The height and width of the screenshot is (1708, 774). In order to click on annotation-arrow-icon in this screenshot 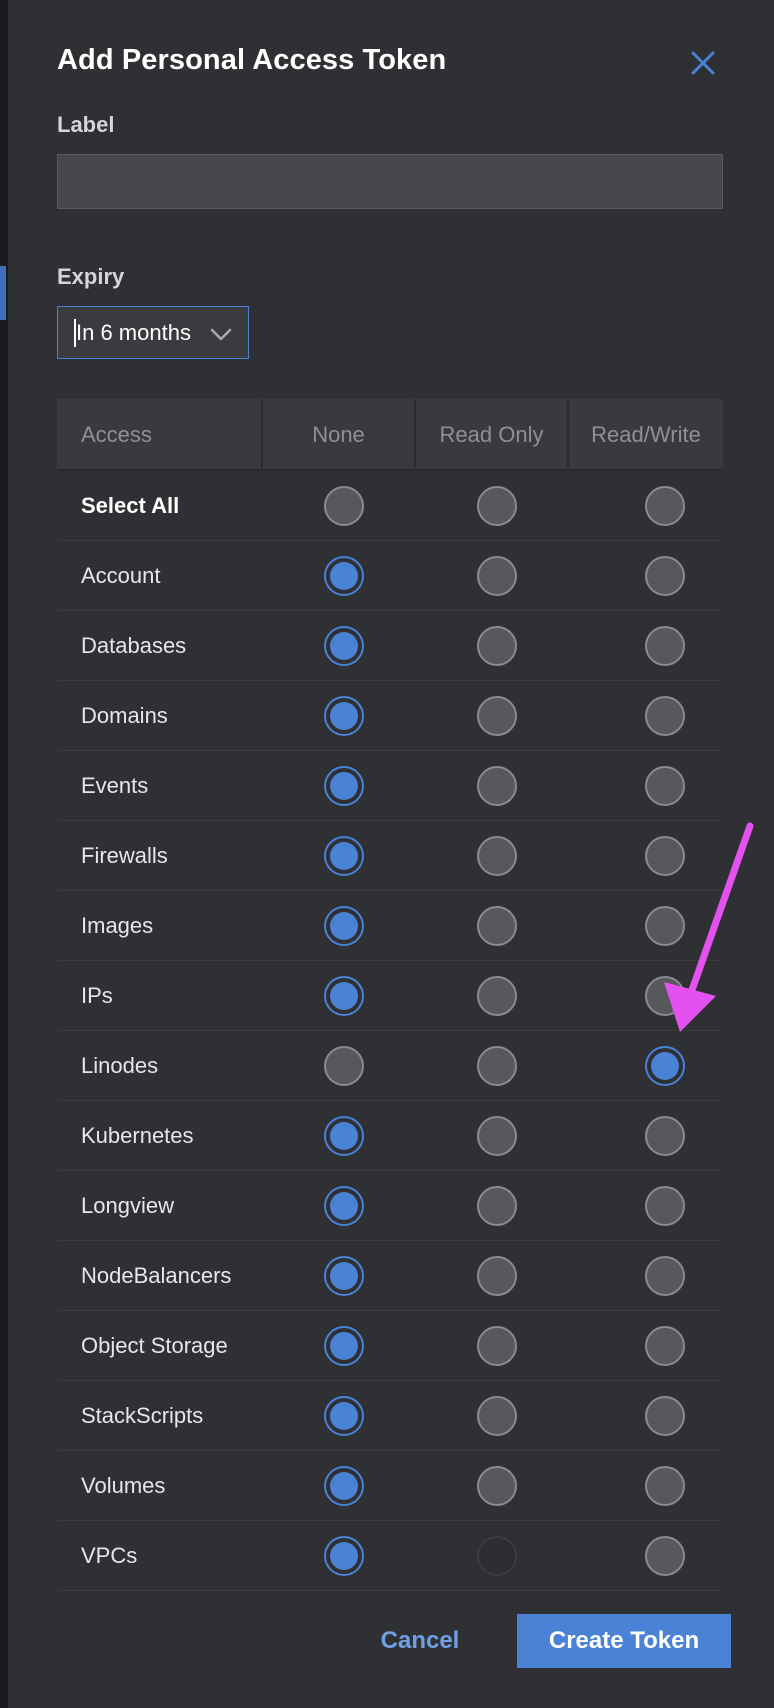, I will do `click(709, 927)`.